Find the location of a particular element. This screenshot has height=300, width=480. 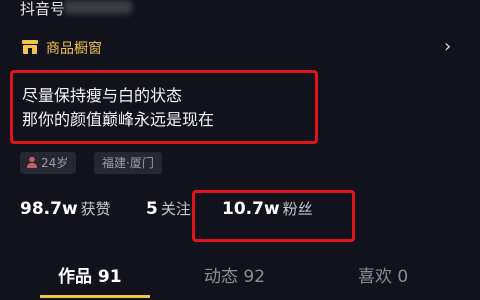

followers-highlight-box is located at coordinates (273, 216).